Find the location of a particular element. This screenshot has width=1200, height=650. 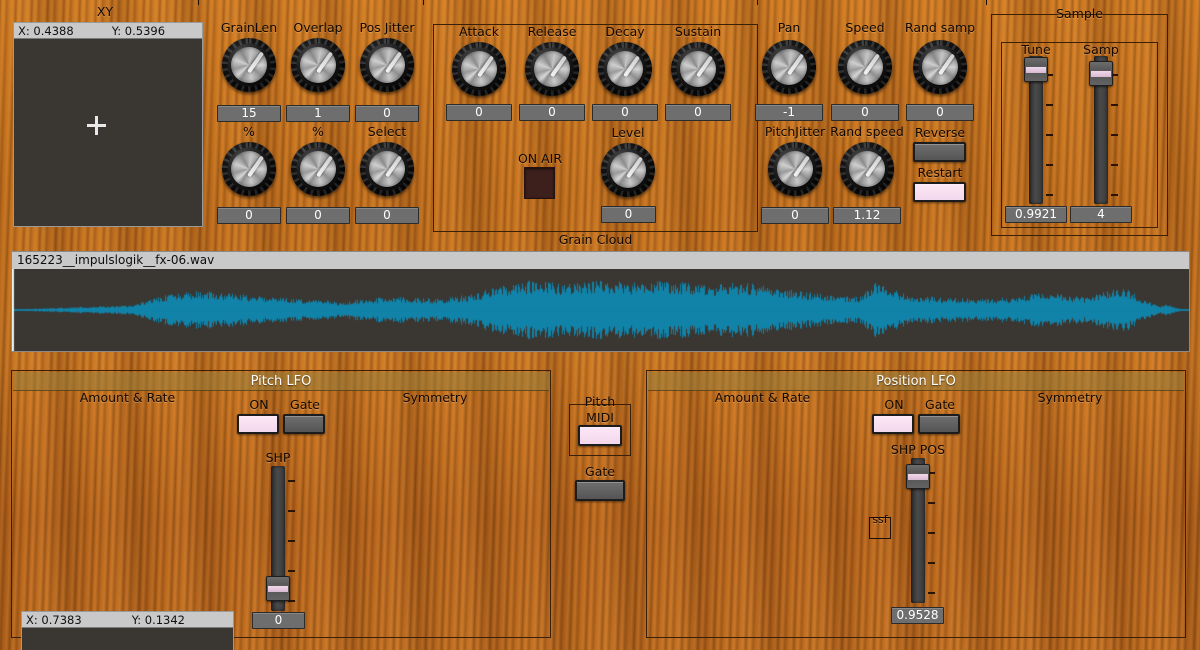

cloud-knob-value-3: 0 is located at coordinates (698, 112).